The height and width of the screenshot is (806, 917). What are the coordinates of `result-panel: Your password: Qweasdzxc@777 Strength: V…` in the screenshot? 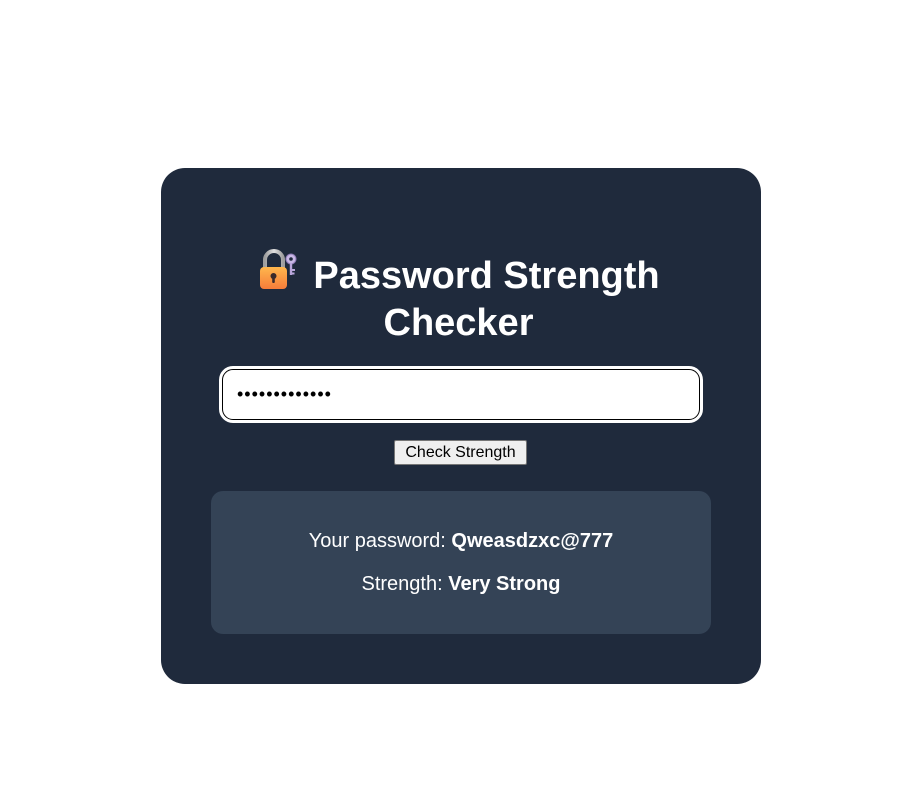 It's located at (461, 562).